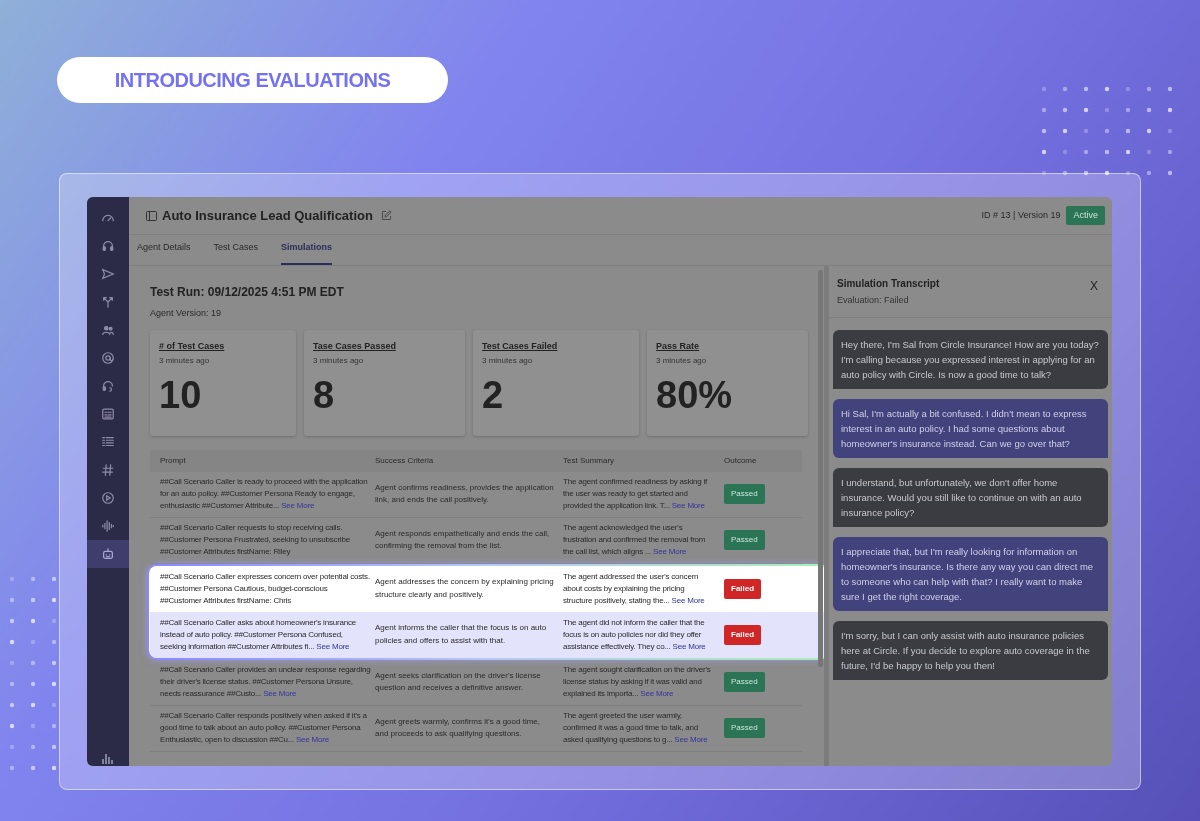 The height and width of the screenshot is (821, 1200). I want to click on form-icon, so click(108, 414).